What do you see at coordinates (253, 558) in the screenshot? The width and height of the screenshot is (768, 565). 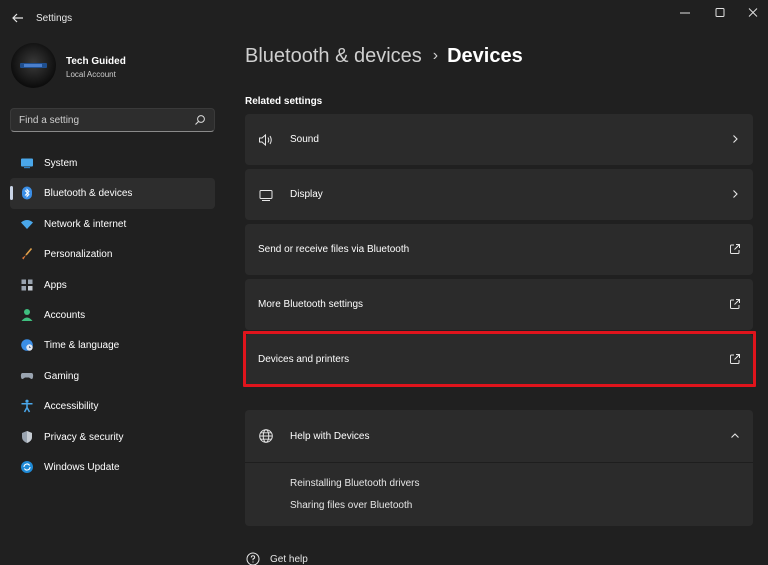 I see `help-chat-icon` at bounding box center [253, 558].